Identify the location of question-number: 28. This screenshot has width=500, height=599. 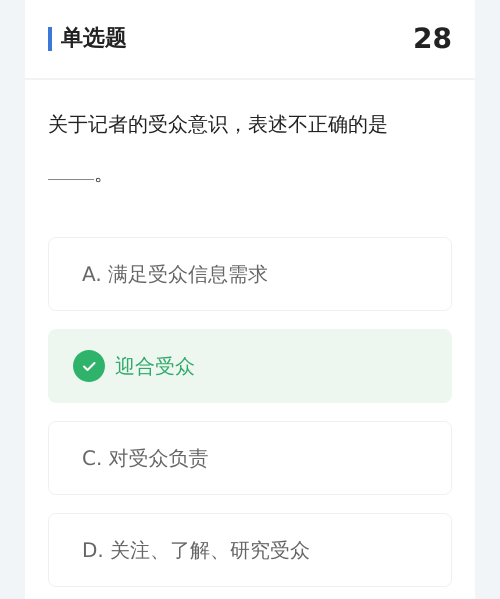
(432, 39).